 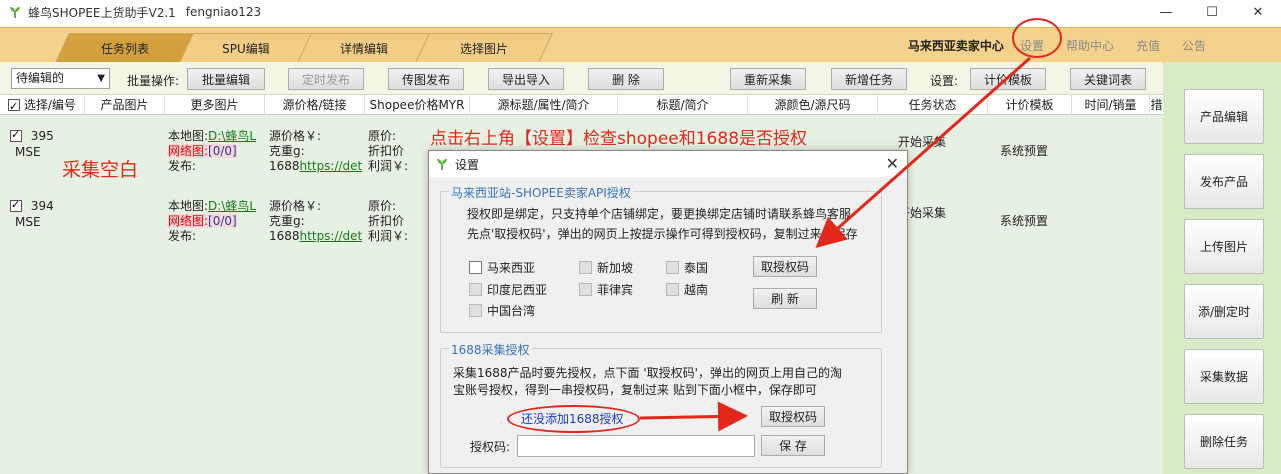 I want to click on window-user: fengniao123, so click(x=223, y=12).